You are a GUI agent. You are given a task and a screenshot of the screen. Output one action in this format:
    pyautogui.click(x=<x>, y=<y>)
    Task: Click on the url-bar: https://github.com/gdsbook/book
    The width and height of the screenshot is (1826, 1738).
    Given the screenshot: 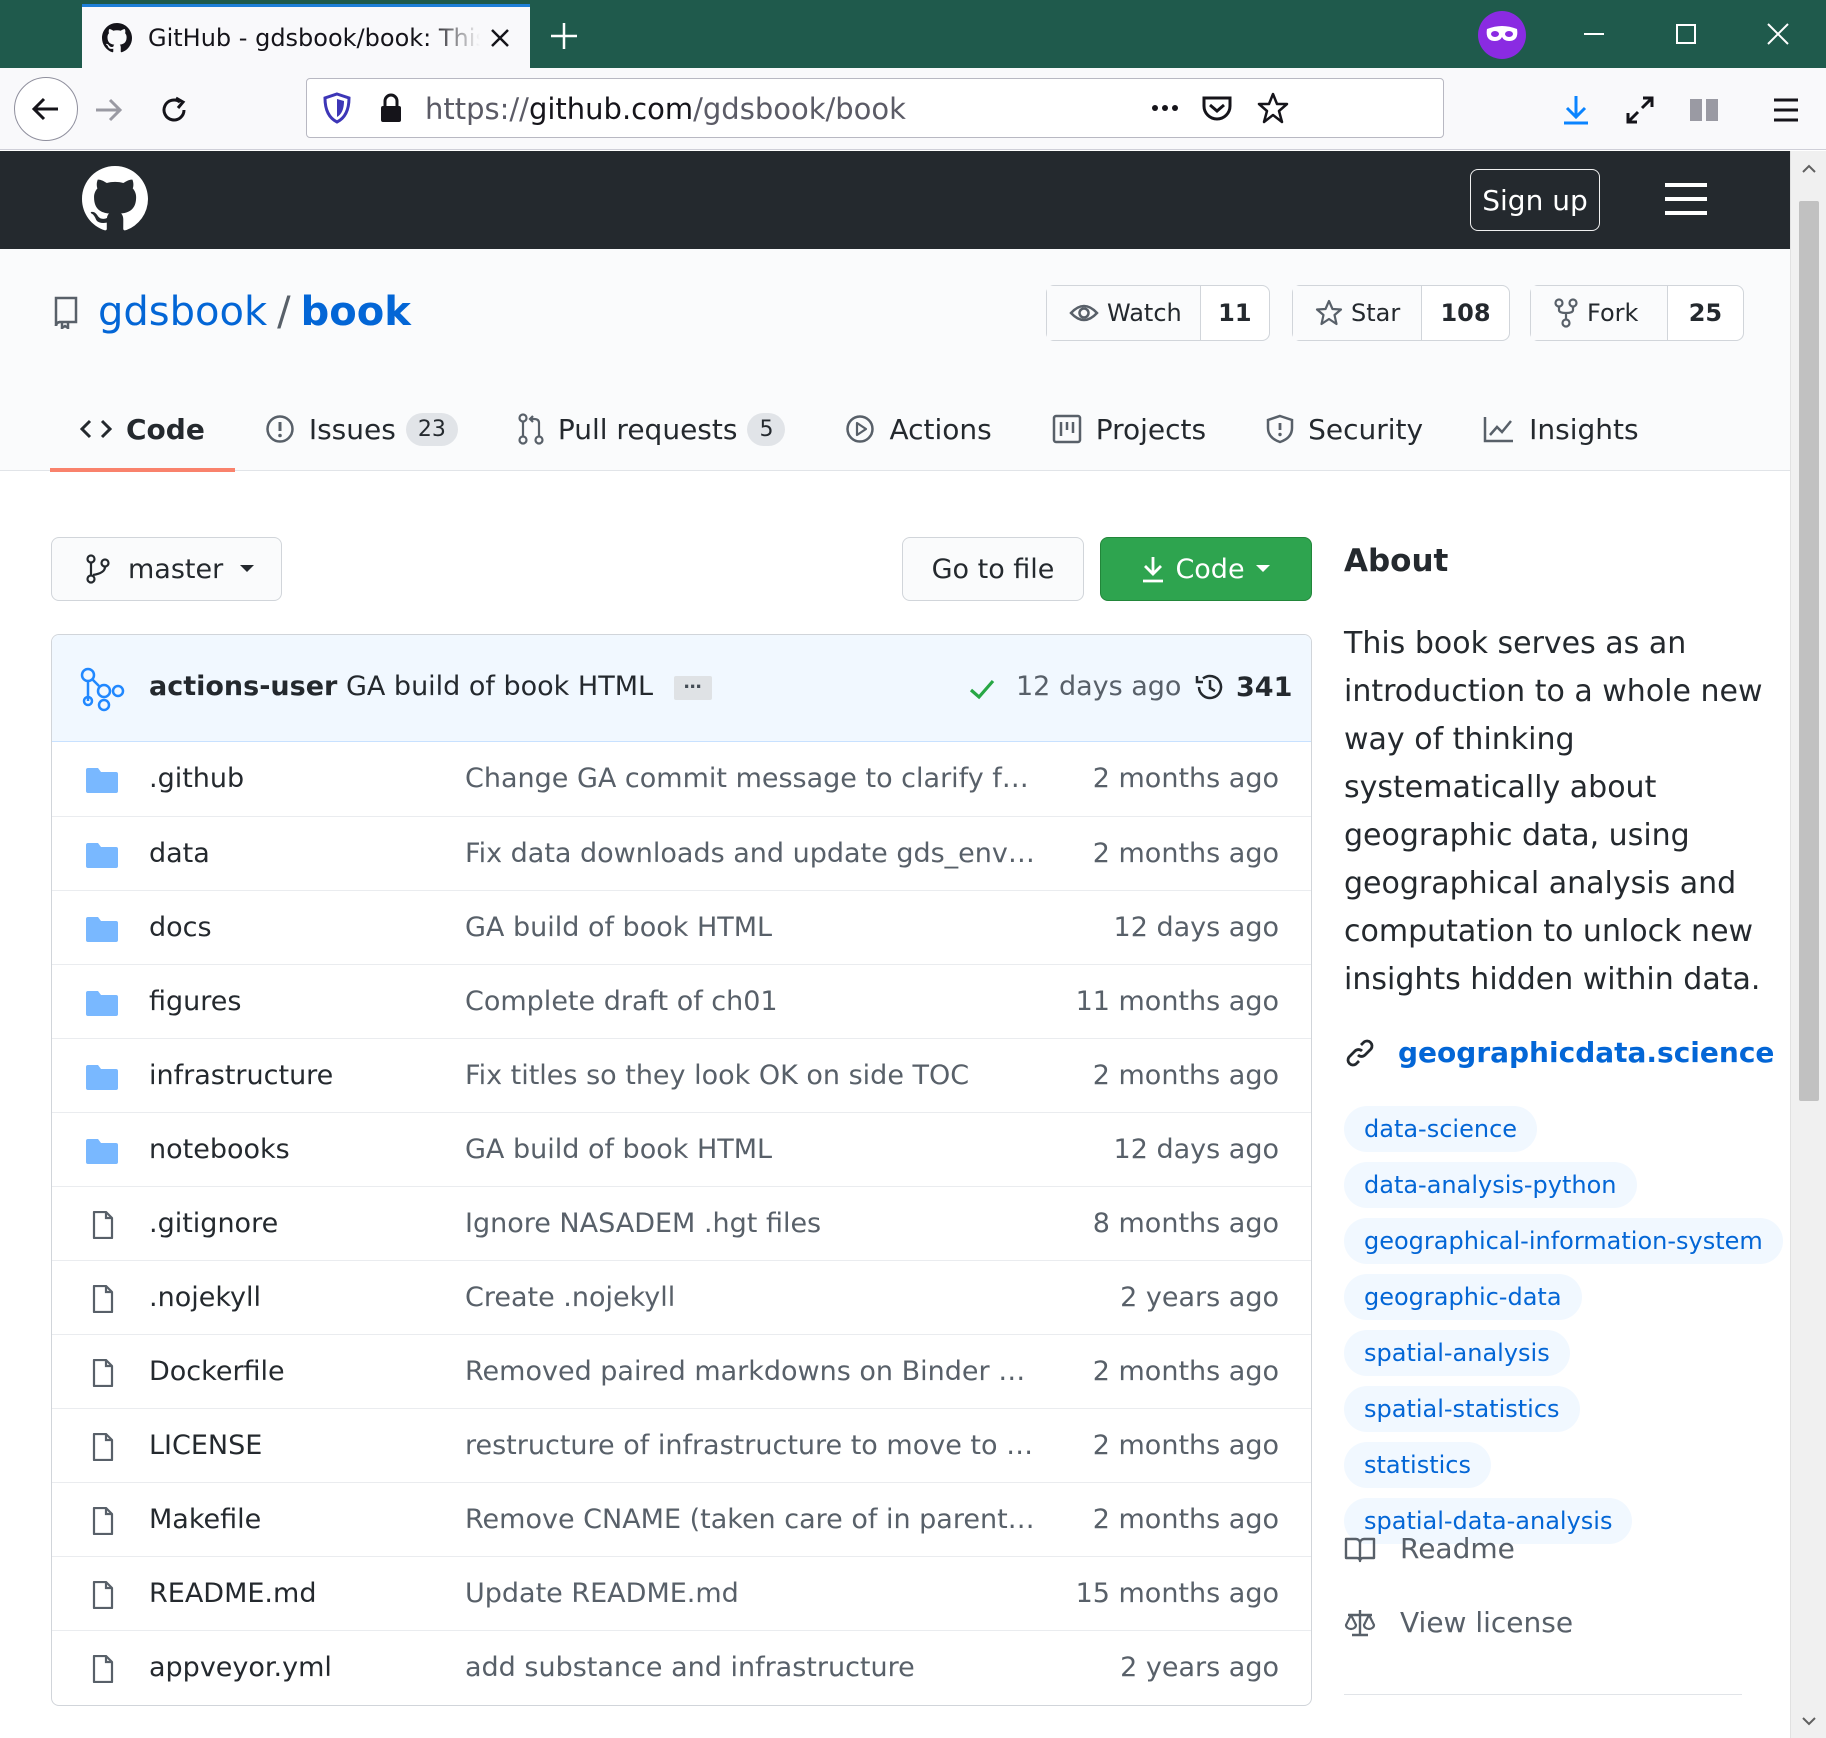 What is the action you would take?
    pyautogui.click(x=875, y=108)
    